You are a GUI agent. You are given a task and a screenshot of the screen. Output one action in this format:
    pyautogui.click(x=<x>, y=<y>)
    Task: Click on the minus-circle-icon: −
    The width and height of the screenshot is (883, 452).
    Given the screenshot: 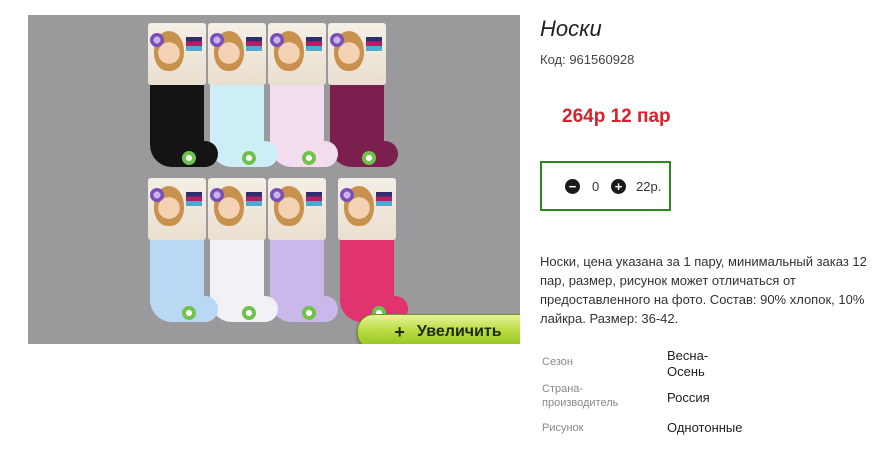 What is the action you would take?
    pyautogui.click(x=572, y=186)
    